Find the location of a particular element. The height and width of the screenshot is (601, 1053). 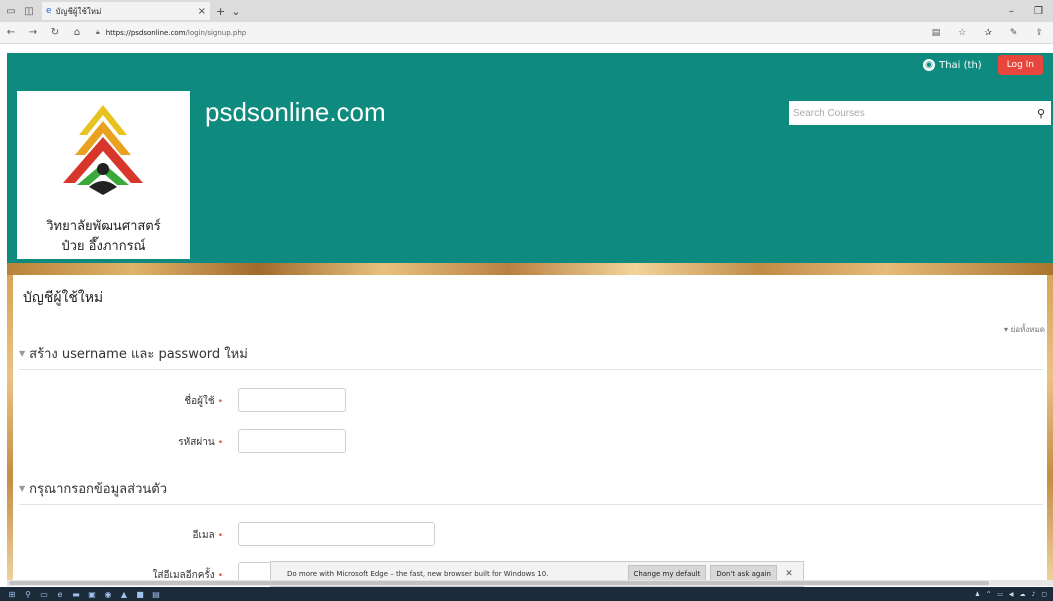

search-box: ⚲ is located at coordinates (920, 113).